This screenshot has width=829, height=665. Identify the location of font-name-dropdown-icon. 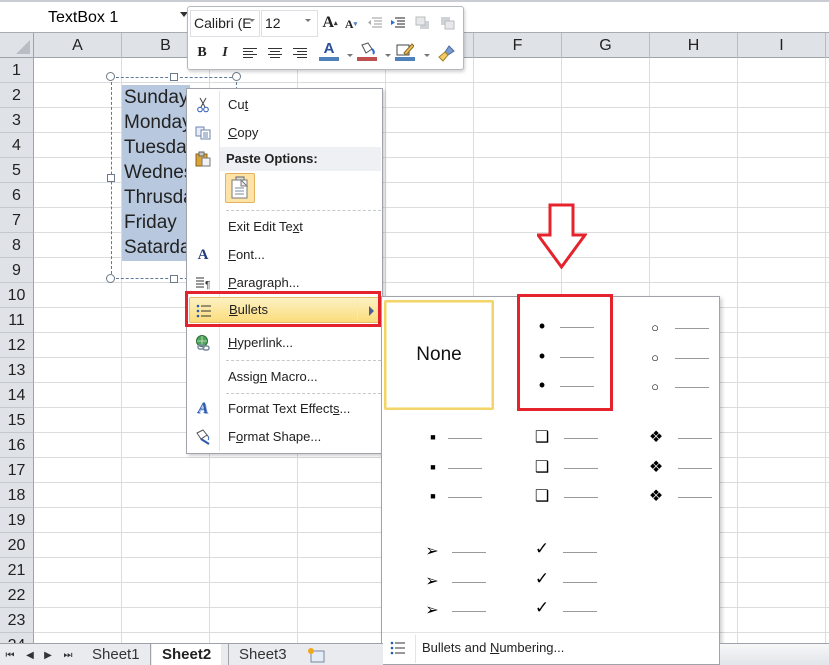
(252, 20).